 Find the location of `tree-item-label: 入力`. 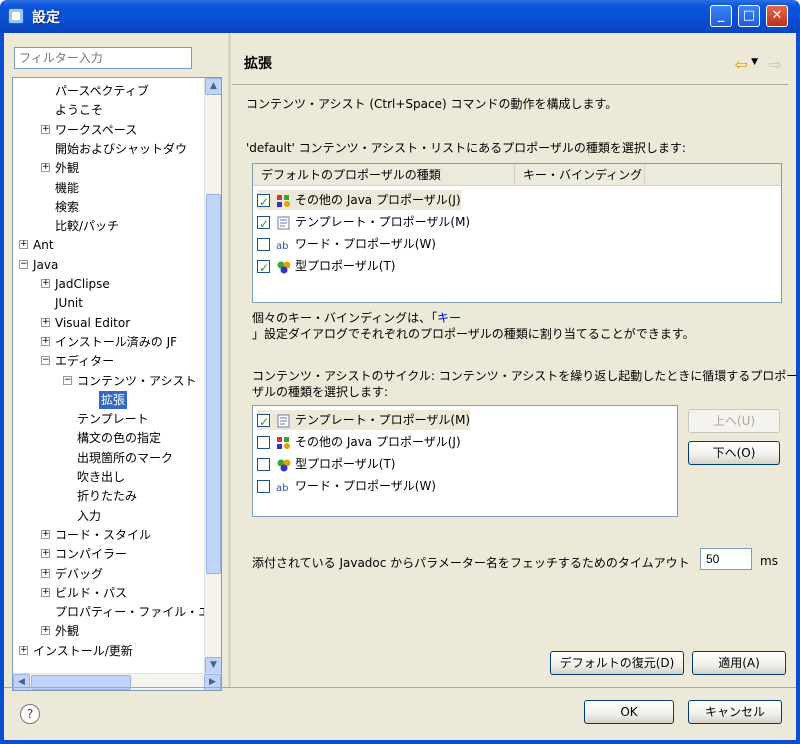

tree-item-label: 入力 is located at coordinates (89, 515).